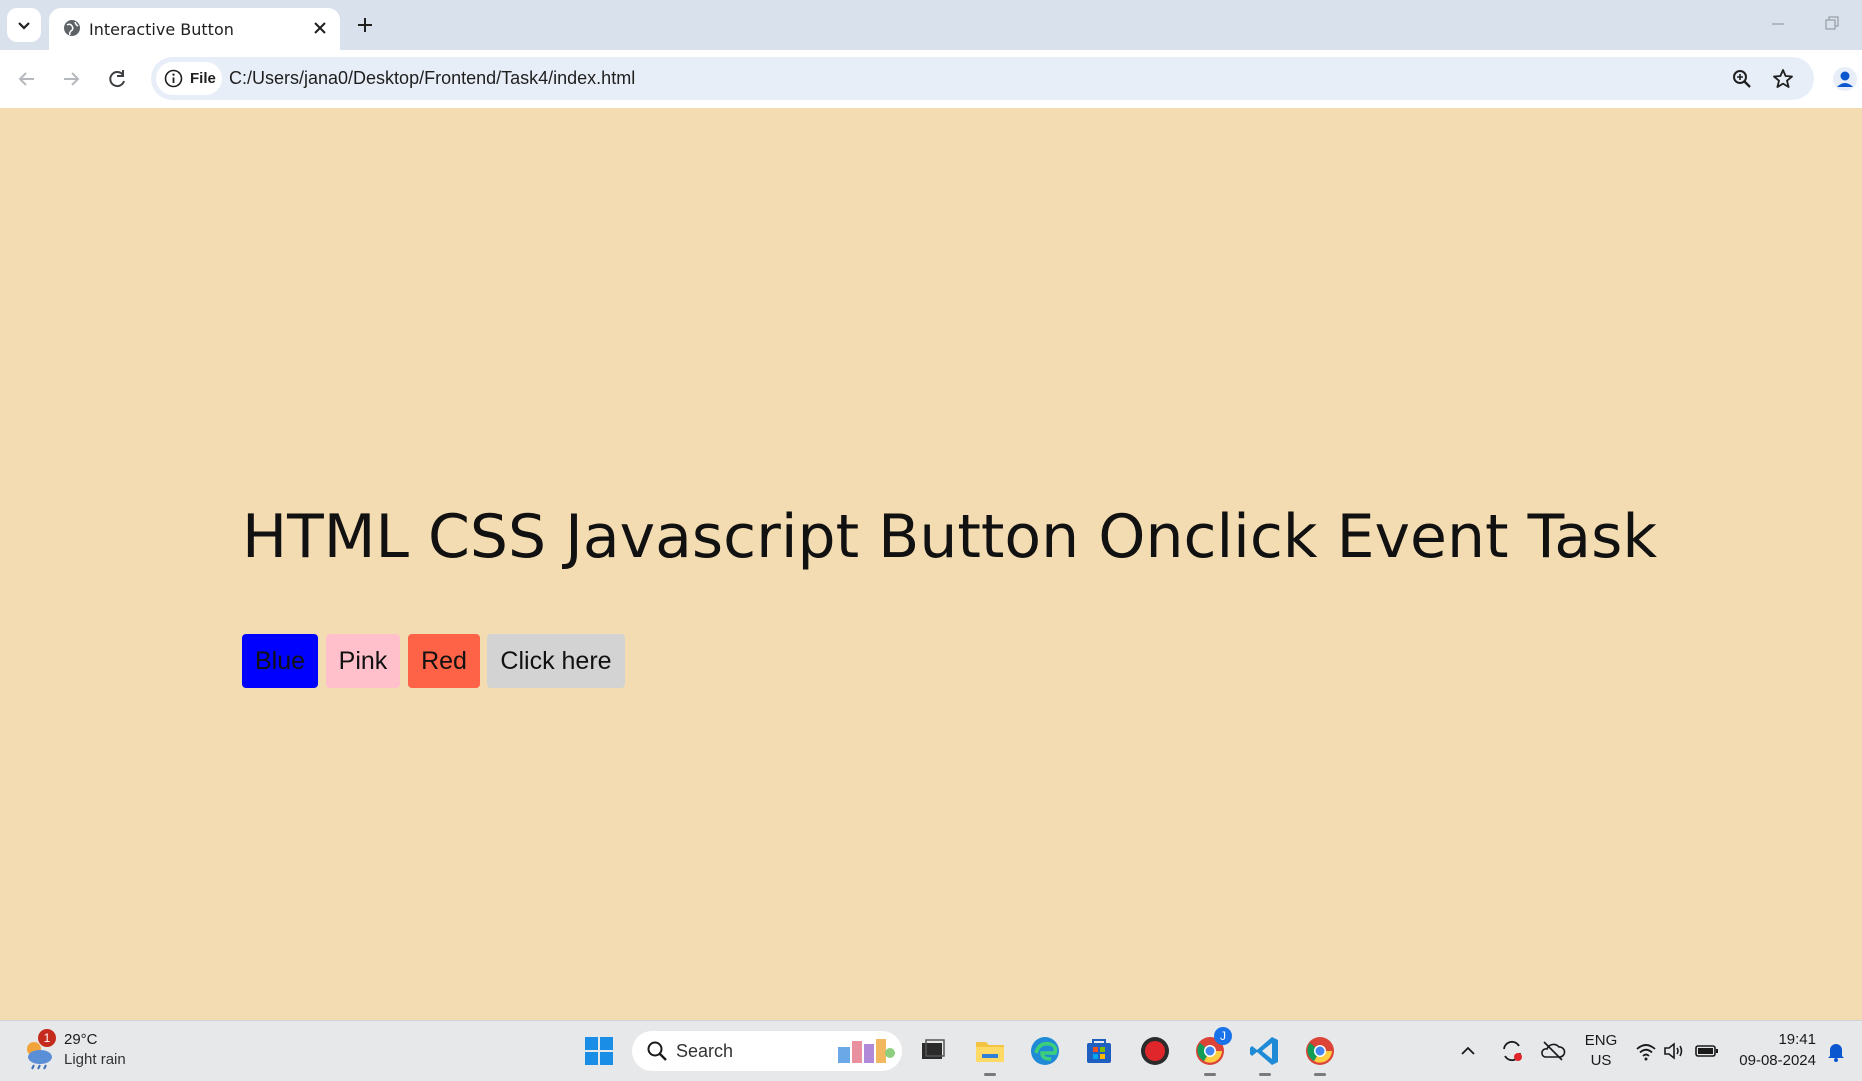 The height and width of the screenshot is (1081, 1862). What do you see at coordinates (280, 661) in the screenshot?
I see `blue-button: Blue` at bounding box center [280, 661].